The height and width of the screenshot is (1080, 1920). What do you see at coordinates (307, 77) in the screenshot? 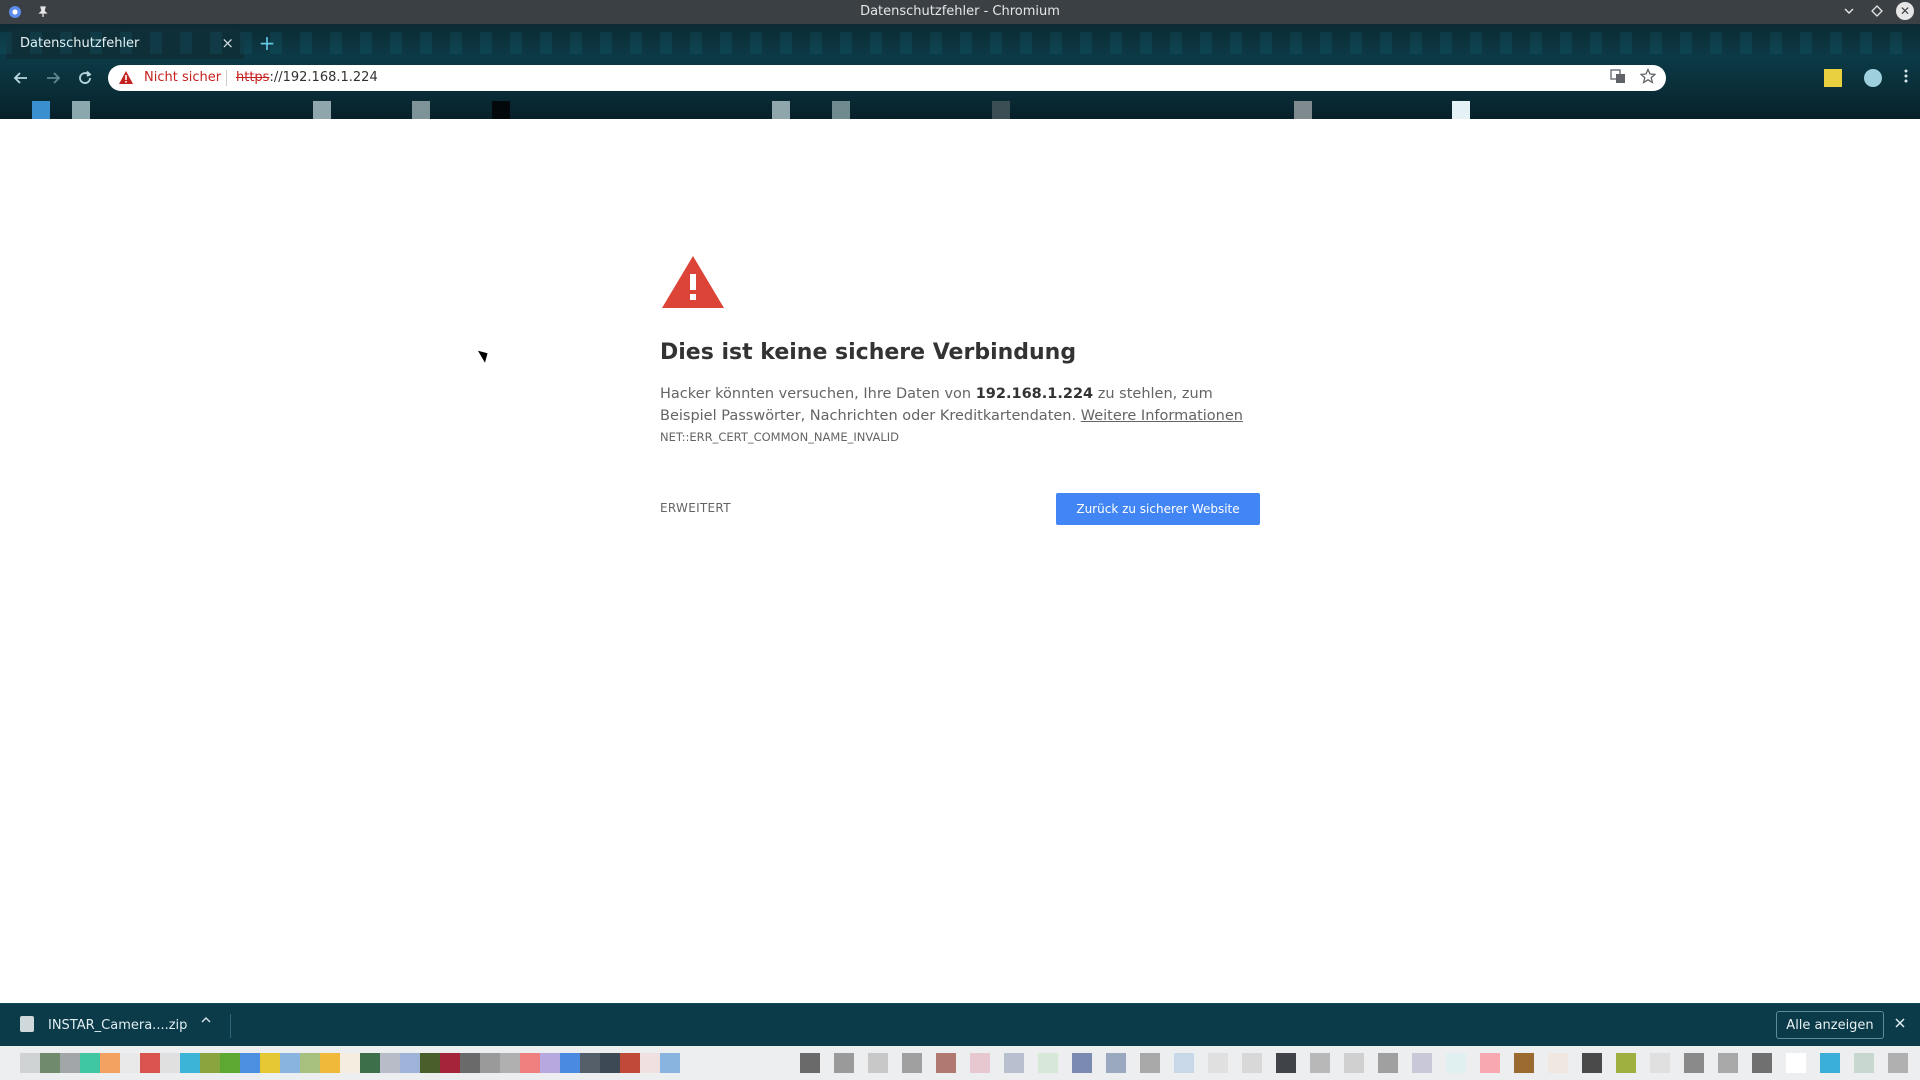
I see `url-text: https://192.168.1.224` at bounding box center [307, 77].